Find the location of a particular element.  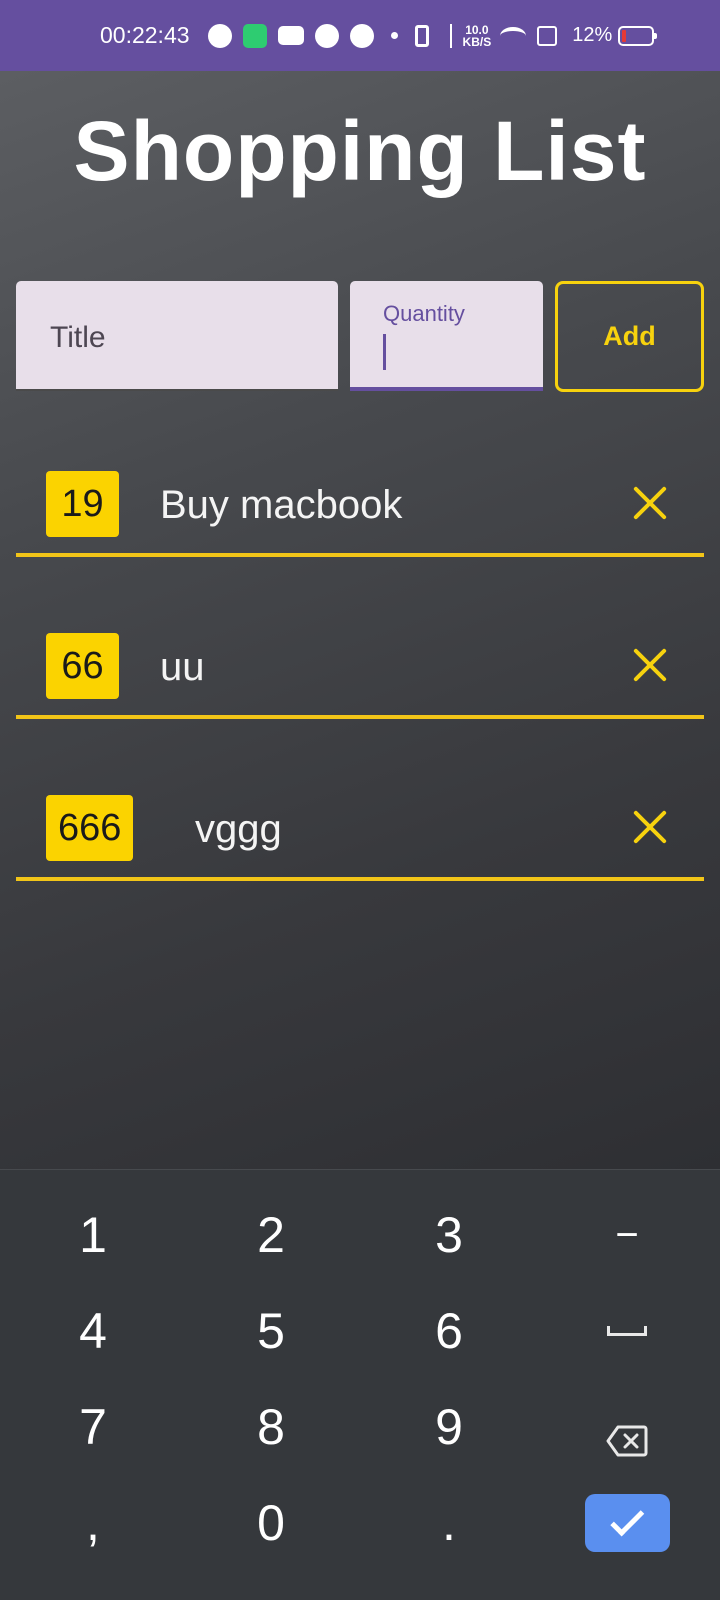

wifi-icon is located at coordinates (513, 35).